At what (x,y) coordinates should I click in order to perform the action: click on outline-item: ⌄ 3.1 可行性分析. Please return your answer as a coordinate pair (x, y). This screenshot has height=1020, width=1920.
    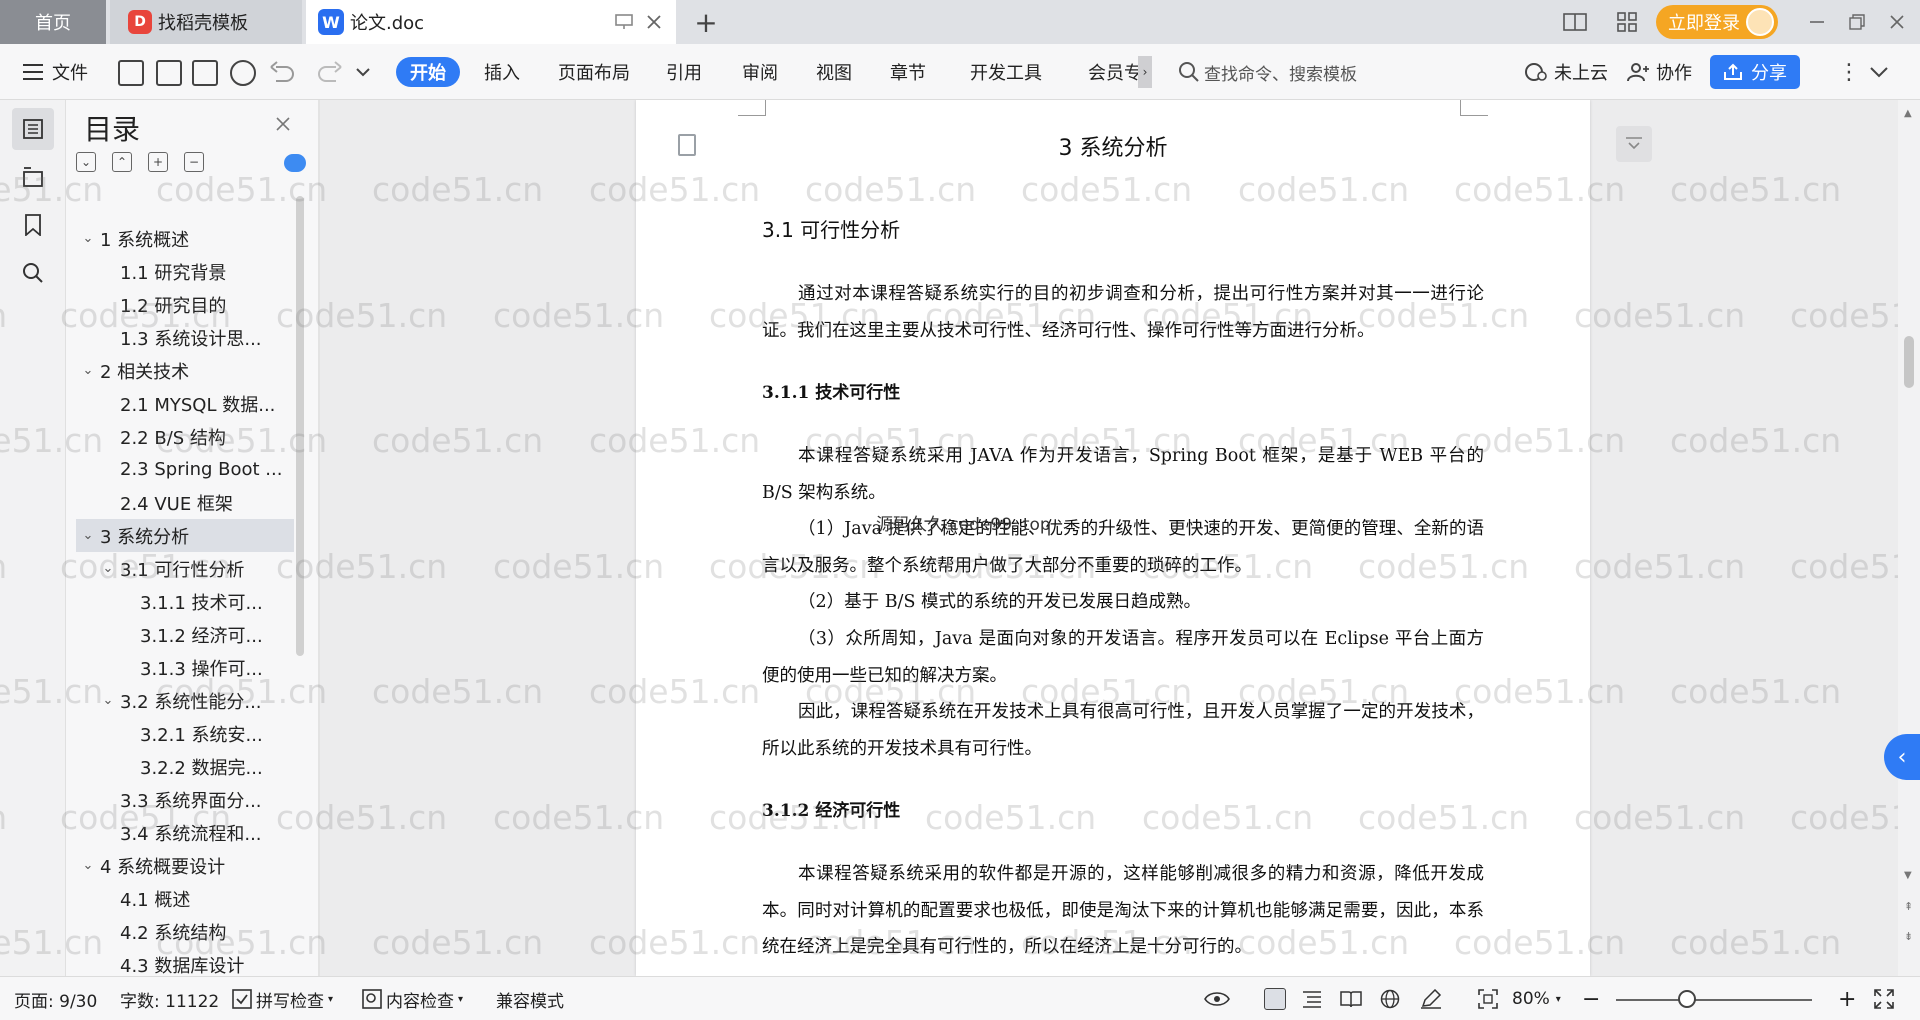
    Looking at the image, I should click on (185, 568).